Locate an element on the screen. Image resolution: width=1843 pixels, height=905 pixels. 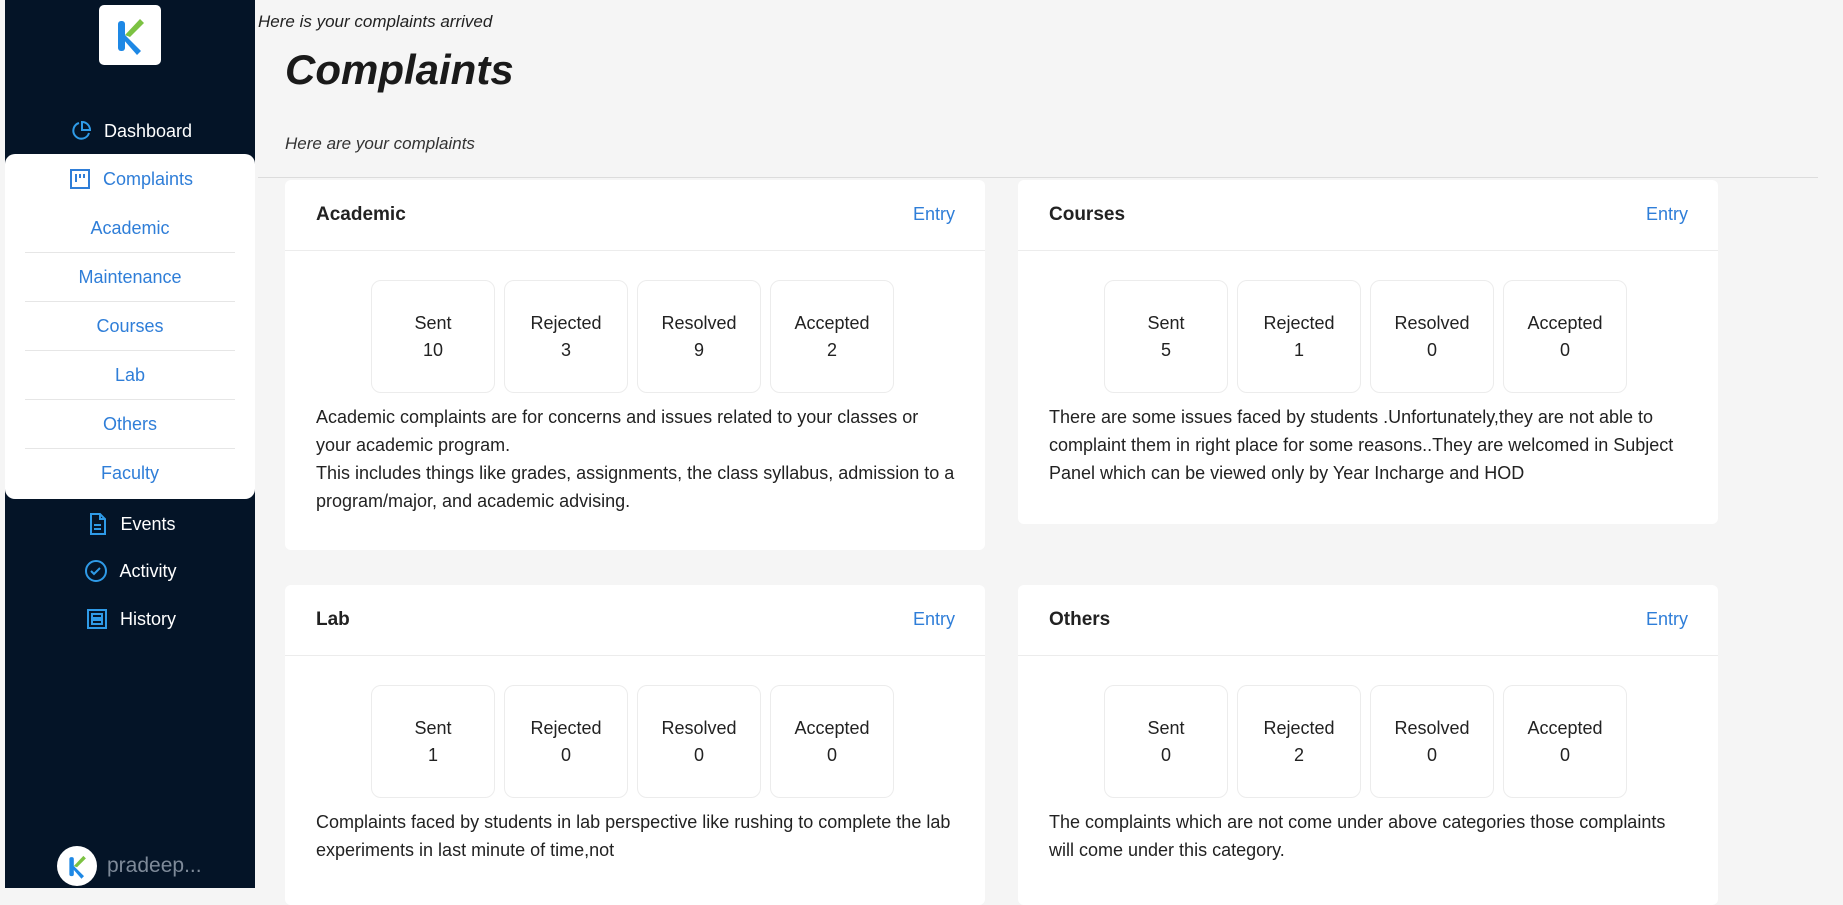
stat-sent: Sent 1 is located at coordinates (433, 741).